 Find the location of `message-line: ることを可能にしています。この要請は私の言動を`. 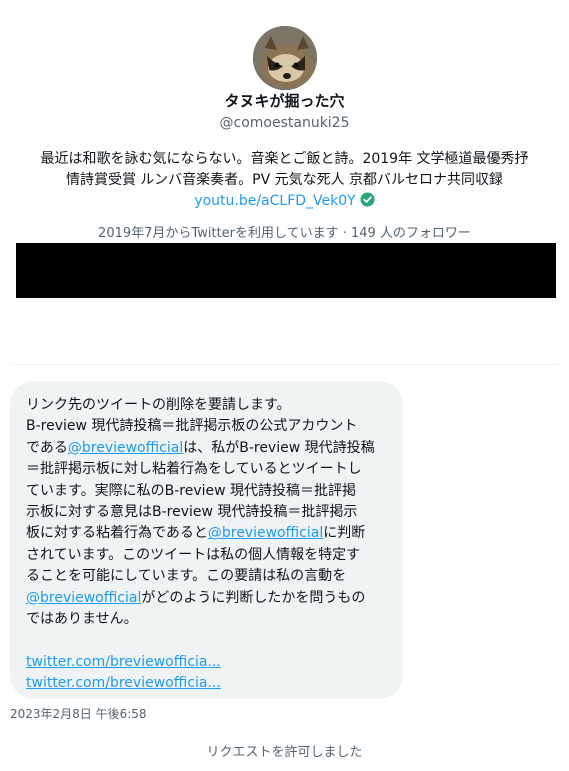

message-line: ることを可能にしています。この要請は私の言動を is located at coordinates (186, 576).